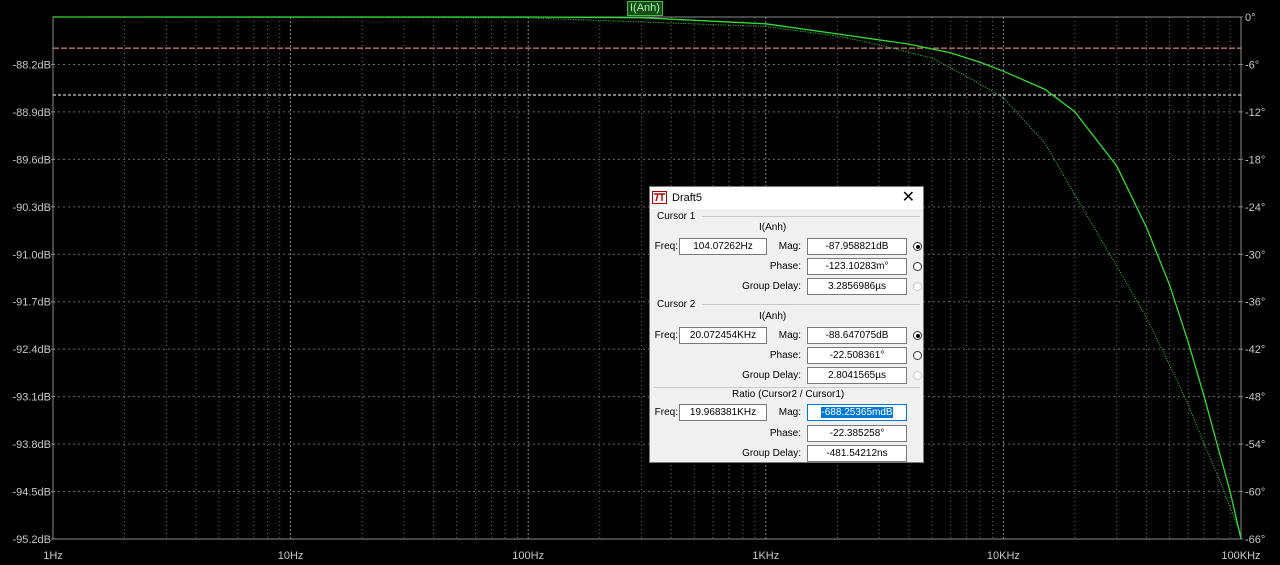 This screenshot has height=565, width=1280. I want to click on cursor1-mag-radio, so click(917, 246).